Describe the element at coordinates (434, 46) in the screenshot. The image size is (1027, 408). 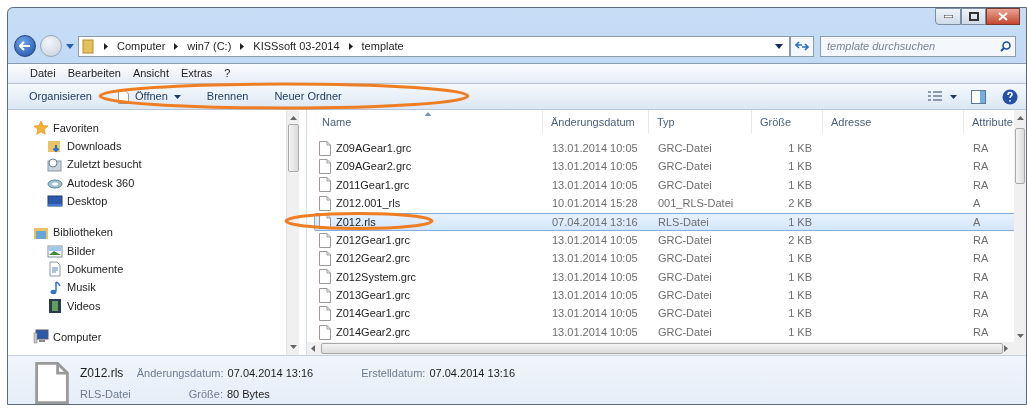
I see `address-field: Computer win7 (C:) KISSsoft 03-2014 template` at that location.